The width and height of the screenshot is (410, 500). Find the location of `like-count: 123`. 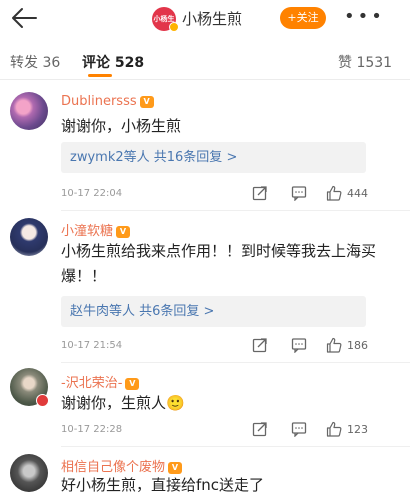

like-count: 123 is located at coordinates (357, 429).